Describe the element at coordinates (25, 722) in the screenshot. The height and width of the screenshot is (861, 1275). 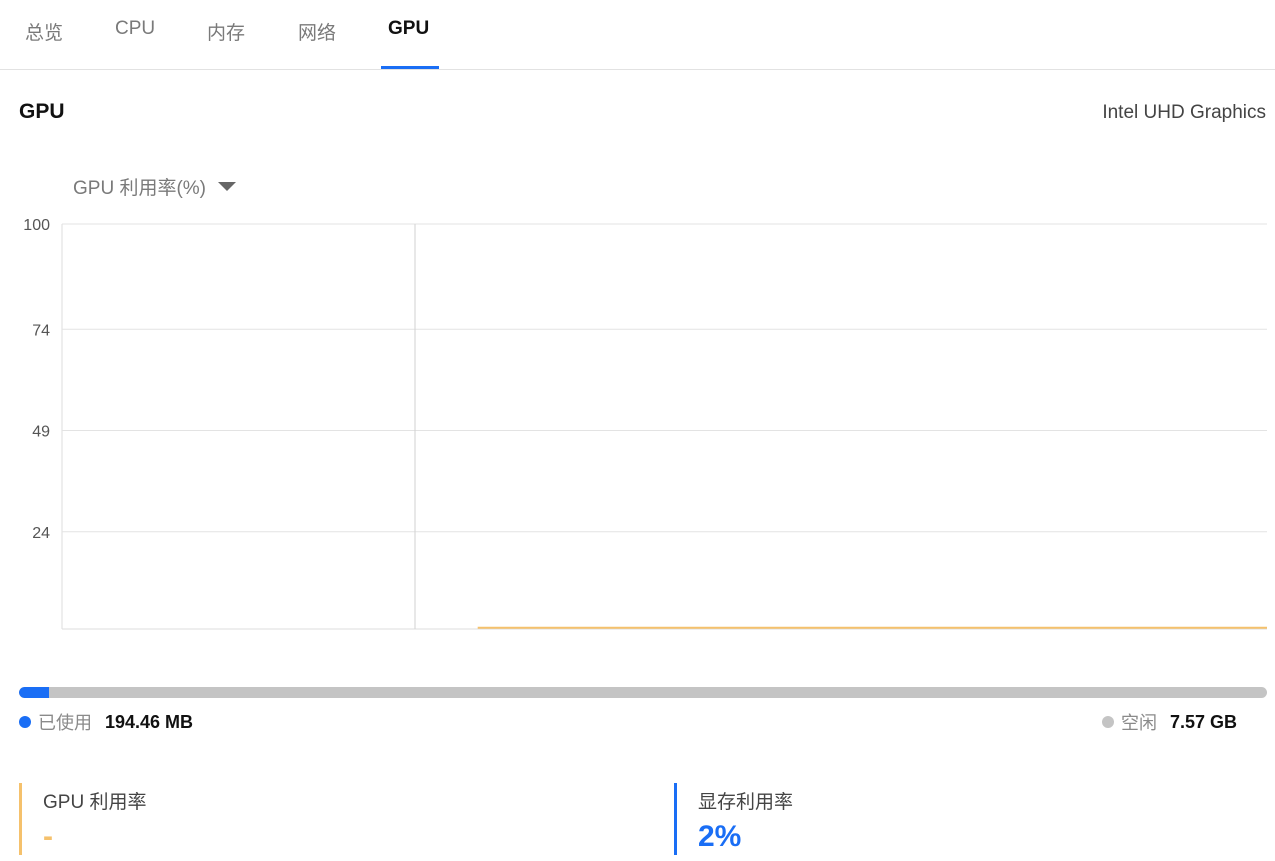
I see `used-dot-icon` at that location.